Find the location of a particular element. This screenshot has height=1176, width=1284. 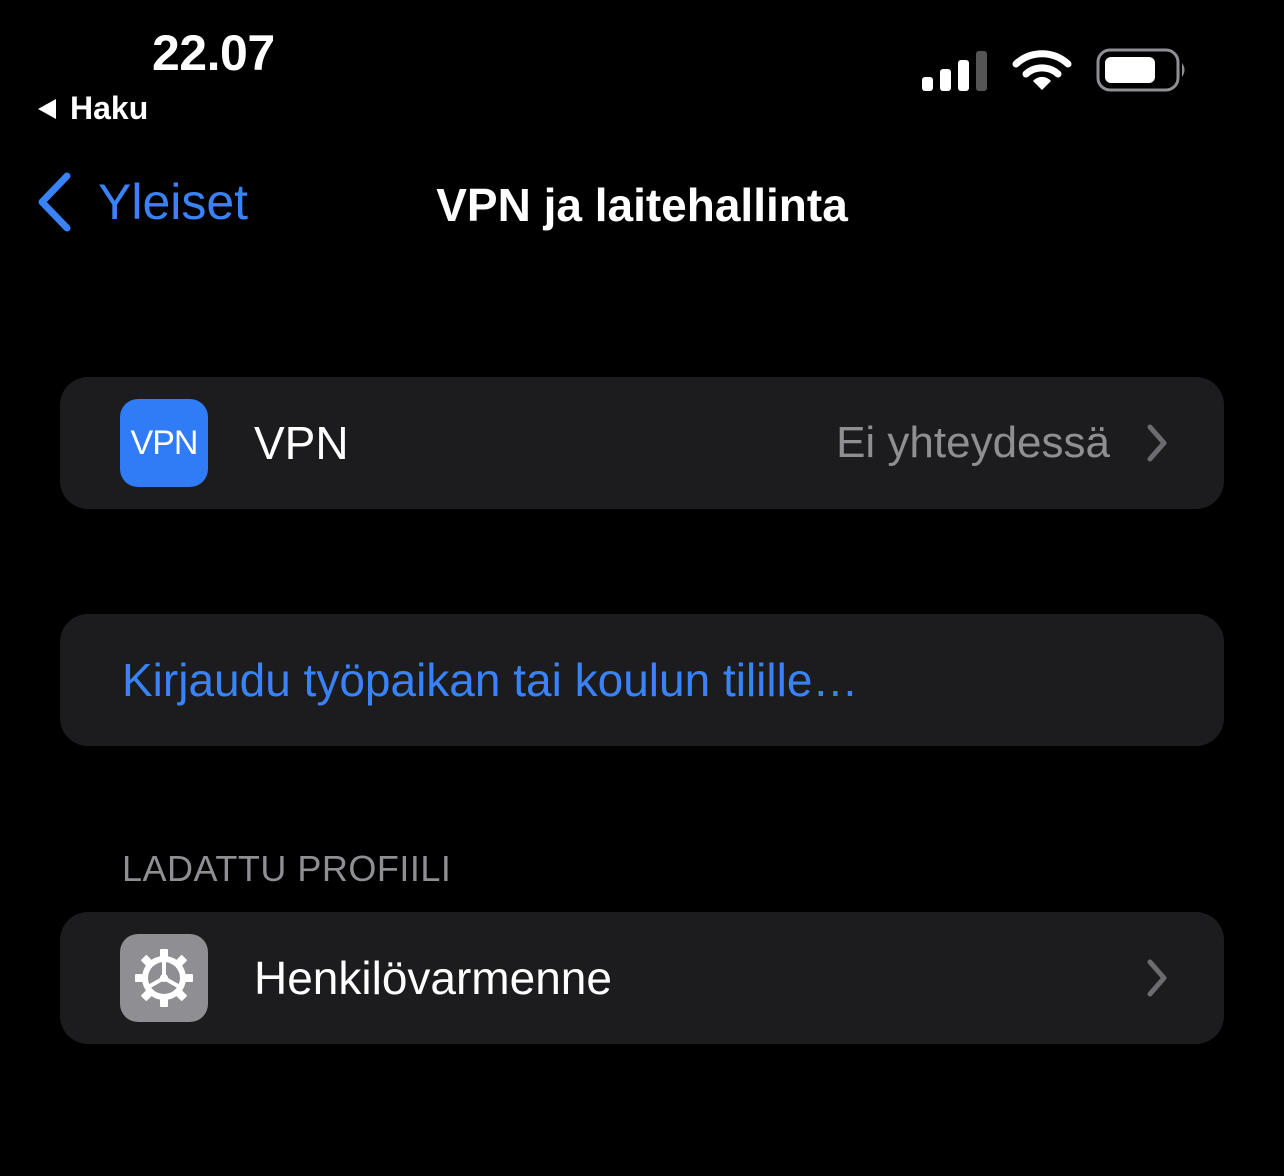

back-triangle-icon is located at coordinates (47, 108).